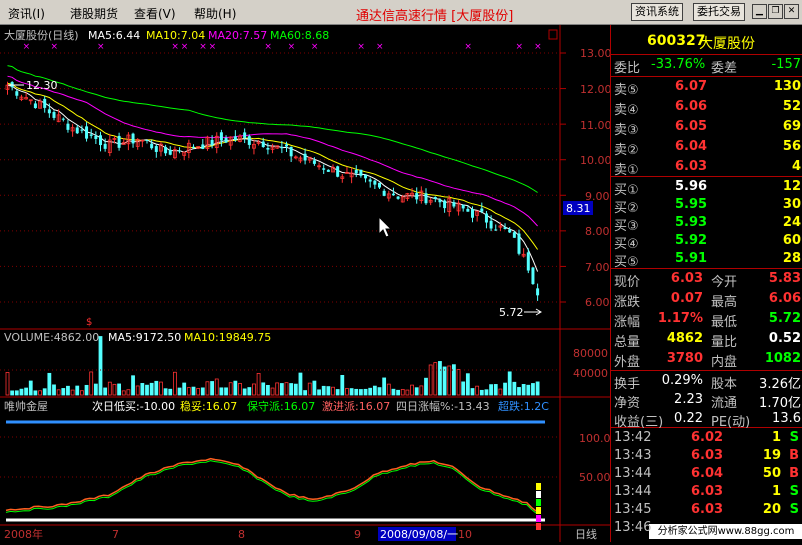 This screenshot has height=545, width=802. What do you see at coordinates (26, 406) in the screenshot?
I see `indicator-name: 唯帅金屋` at bounding box center [26, 406].